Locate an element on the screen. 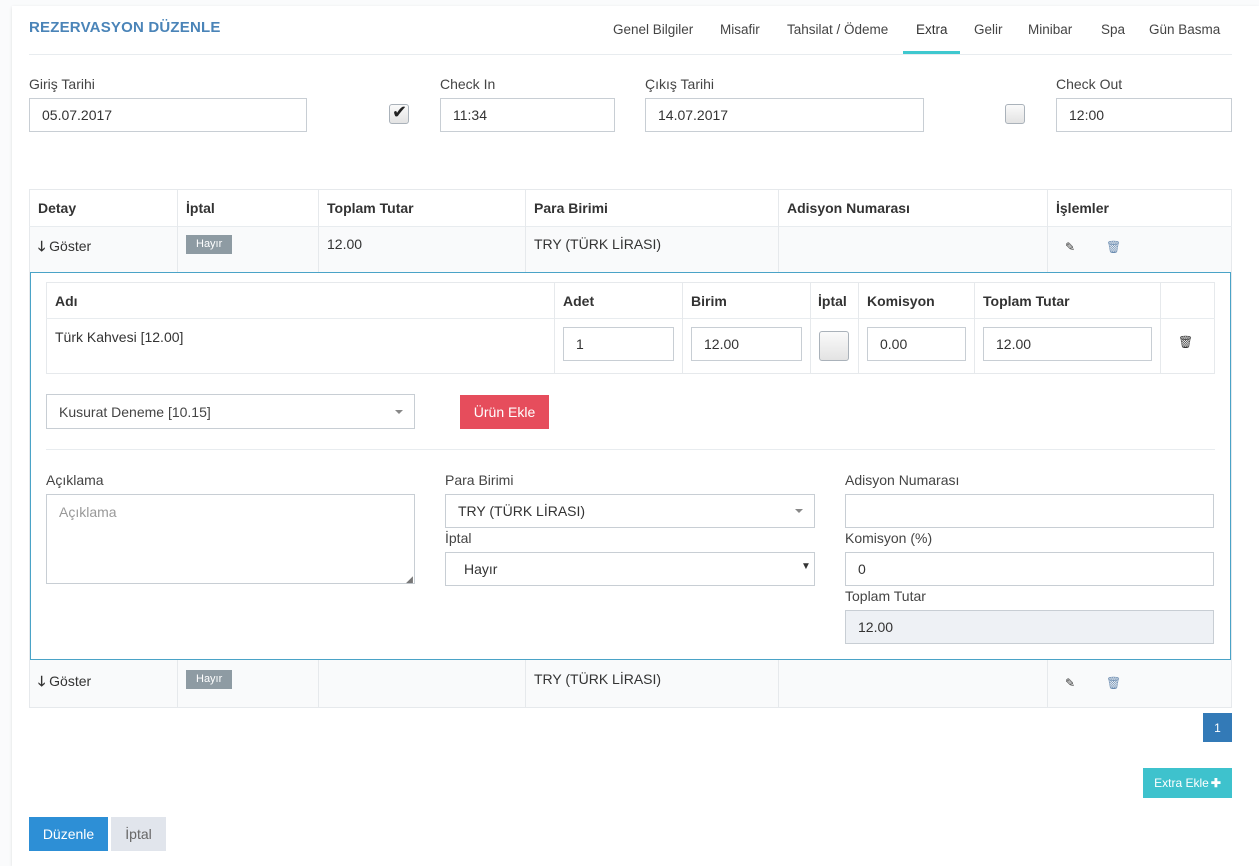 The height and width of the screenshot is (866, 1259). detail-divider is located at coordinates (630, 449).